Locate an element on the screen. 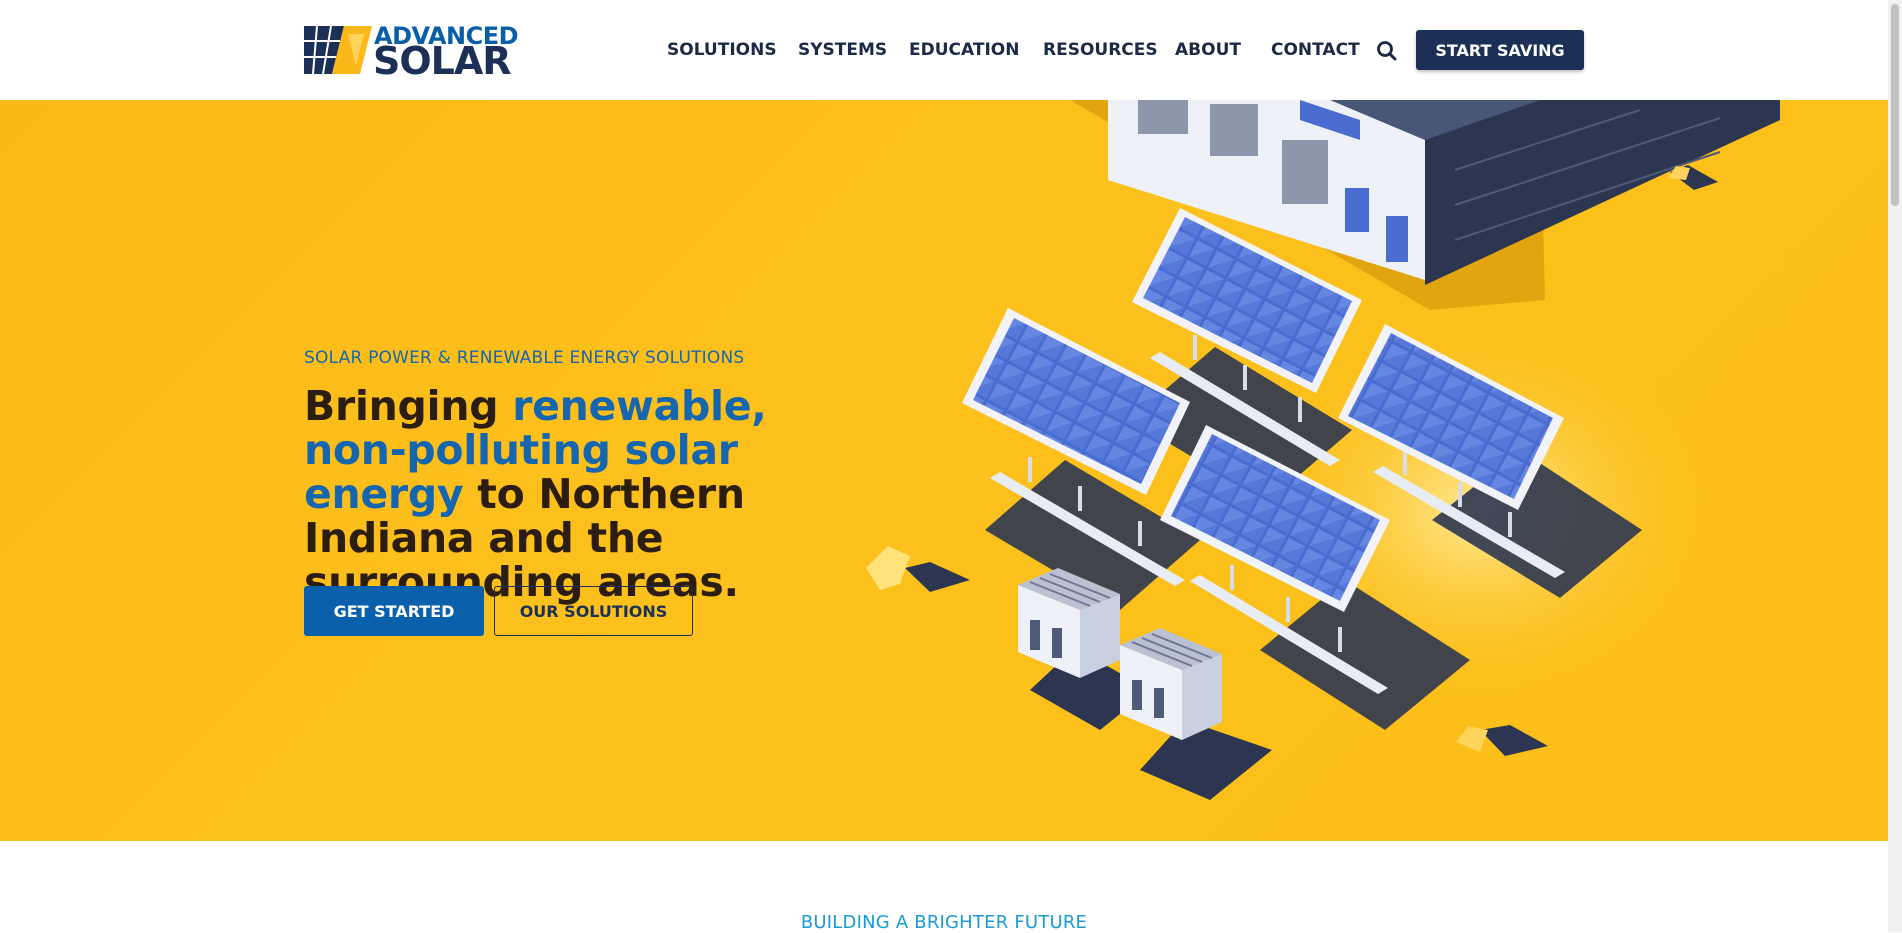 The width and height of the screenshot is (1902, 933). hero-eyebrow: SOLAR POWER & RENEWABLE ENERGY SOLUTIONS is located at coordinates (524, 358).